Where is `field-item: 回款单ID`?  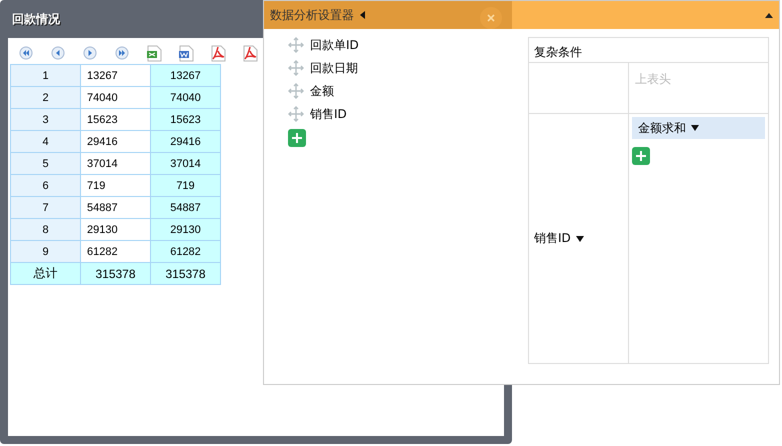
field-item: 回款单ID is located at coordinates (334, 45).